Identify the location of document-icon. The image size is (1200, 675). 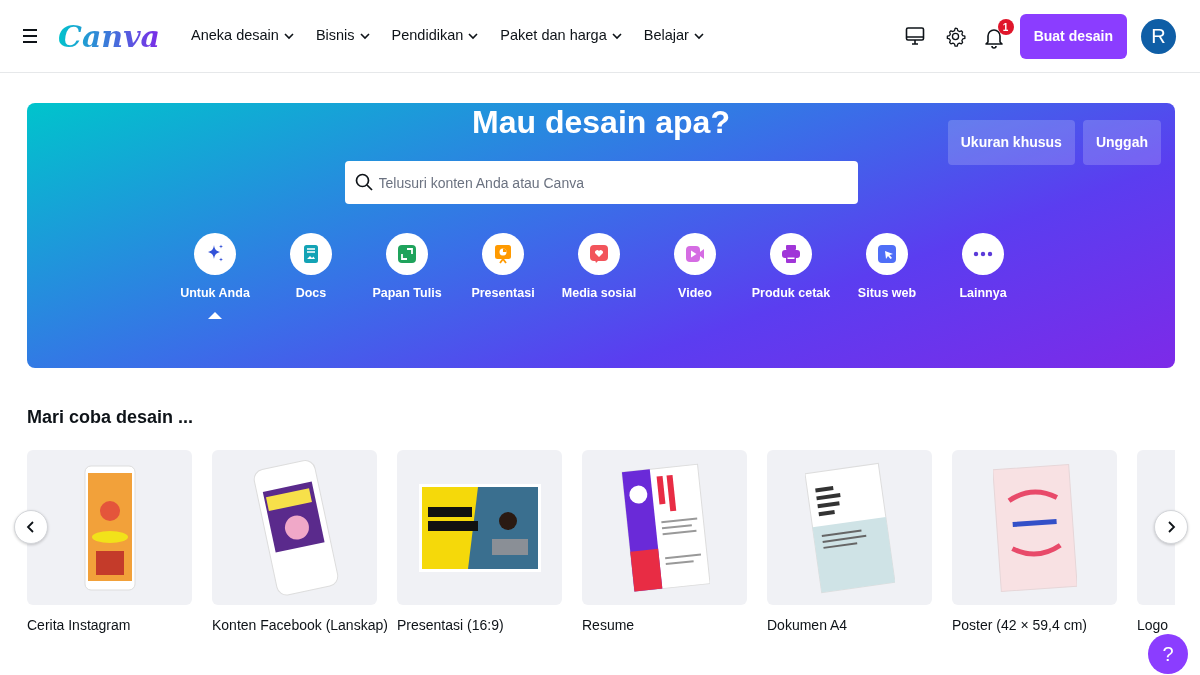
(311, 254).